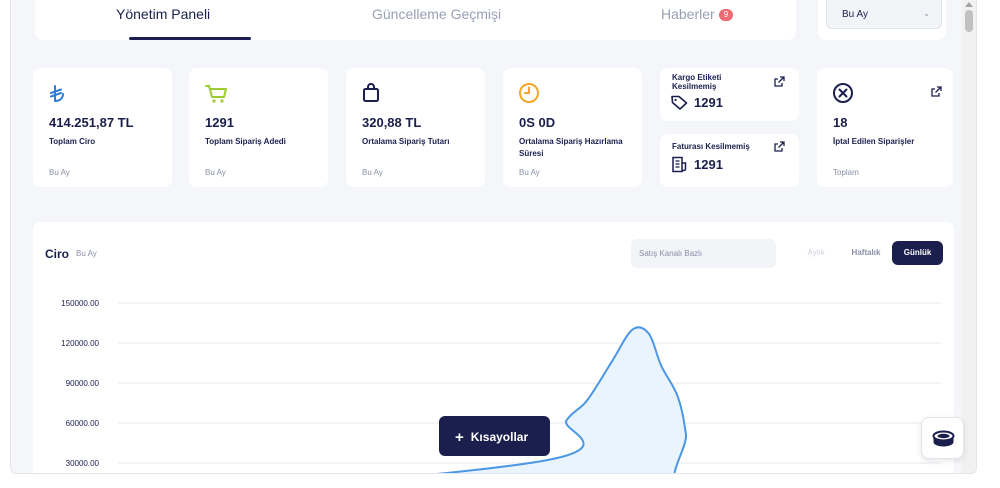 The image size is (1000, 488). Describe the element at coordinates (392, 122) in the screenshot. I see `average-order-value: 320,88 TL` at that location.